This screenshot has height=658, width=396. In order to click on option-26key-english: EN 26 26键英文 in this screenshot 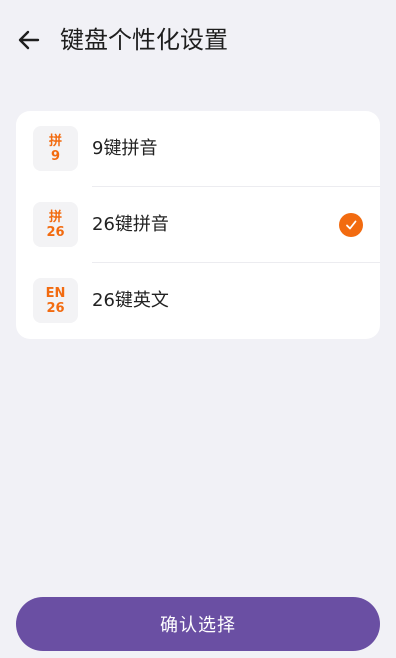, I will do `click(198, 301)`.